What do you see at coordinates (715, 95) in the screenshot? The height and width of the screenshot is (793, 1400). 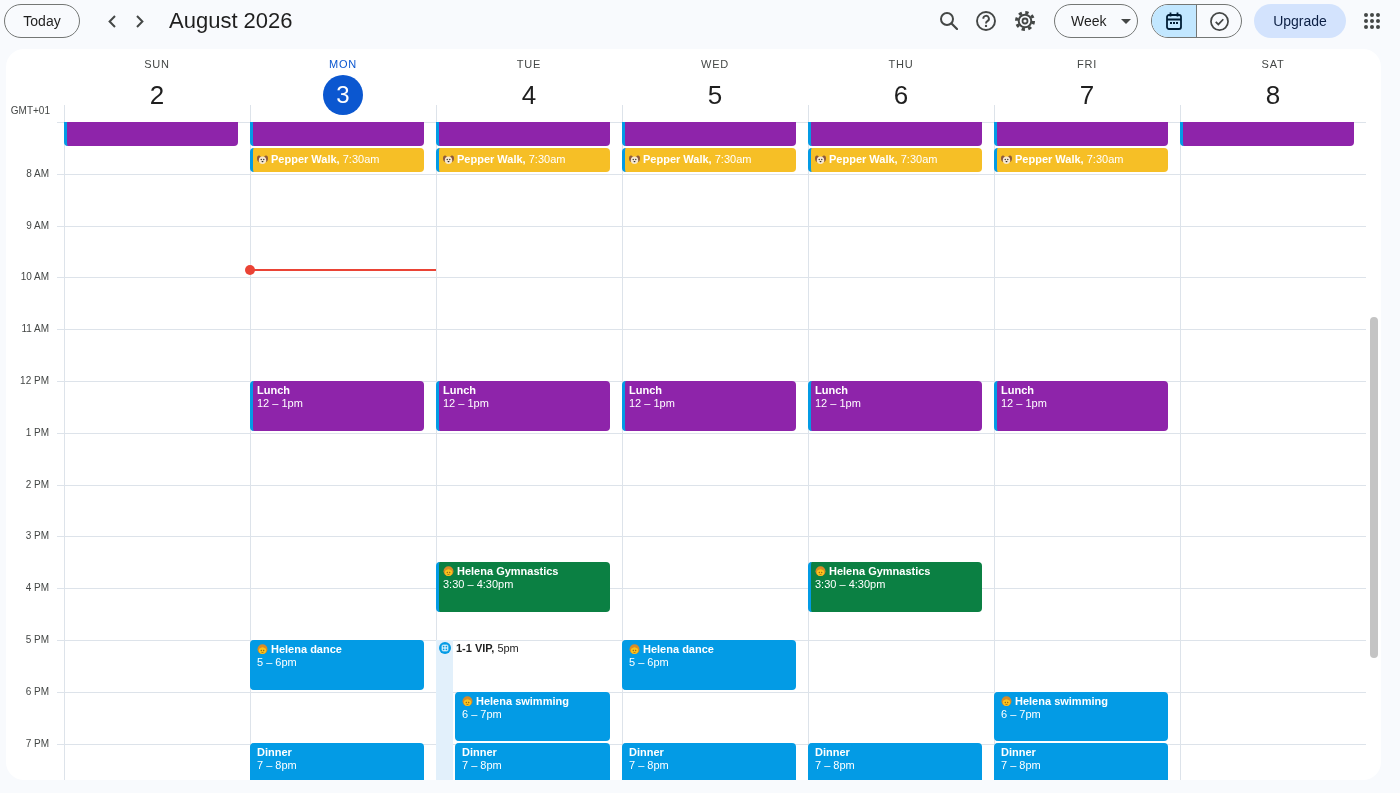 I see `day-number: 5` at bounding box center [715, 95].